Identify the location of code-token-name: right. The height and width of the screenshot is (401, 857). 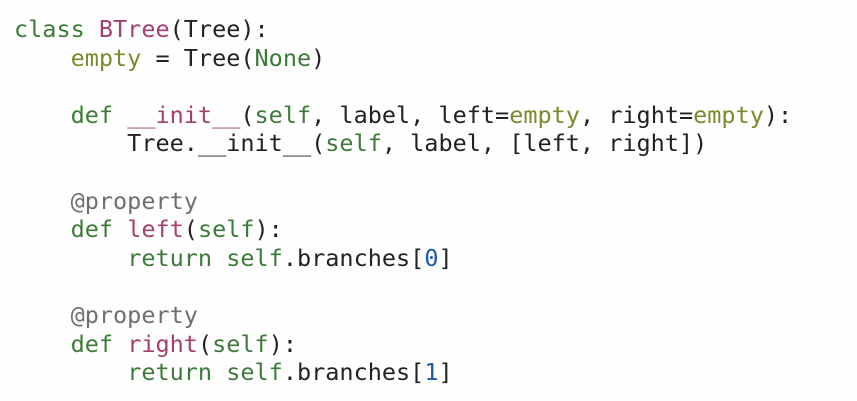
(162, 343).